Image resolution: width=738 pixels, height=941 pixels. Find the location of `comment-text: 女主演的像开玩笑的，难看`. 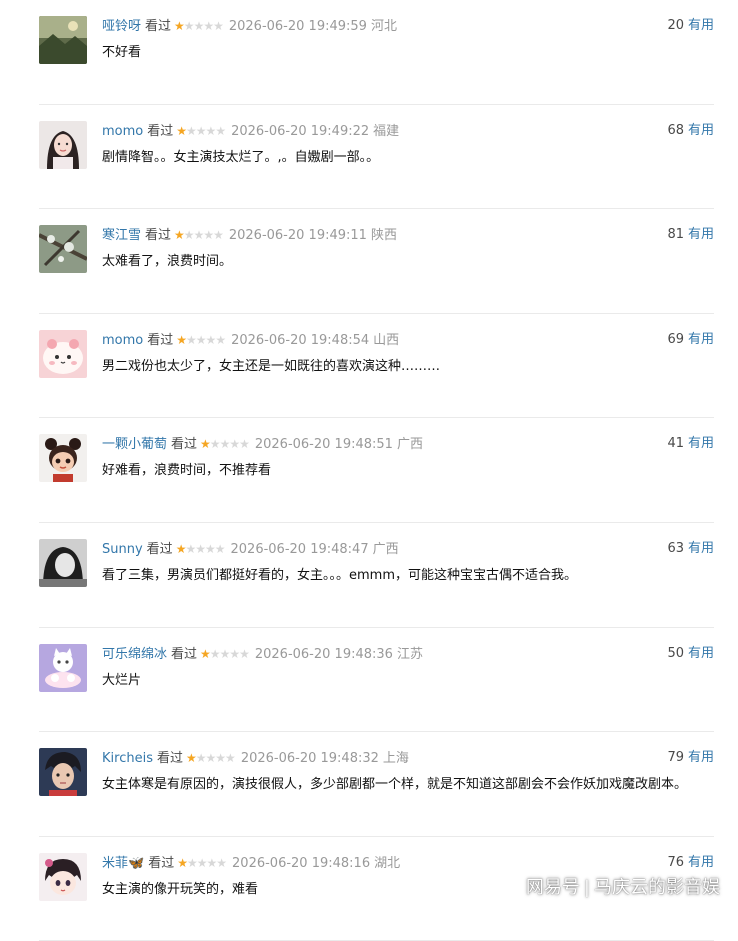

comment-text: 女主演的像开玩笑的，难看 is located at coordinates (180, 889).